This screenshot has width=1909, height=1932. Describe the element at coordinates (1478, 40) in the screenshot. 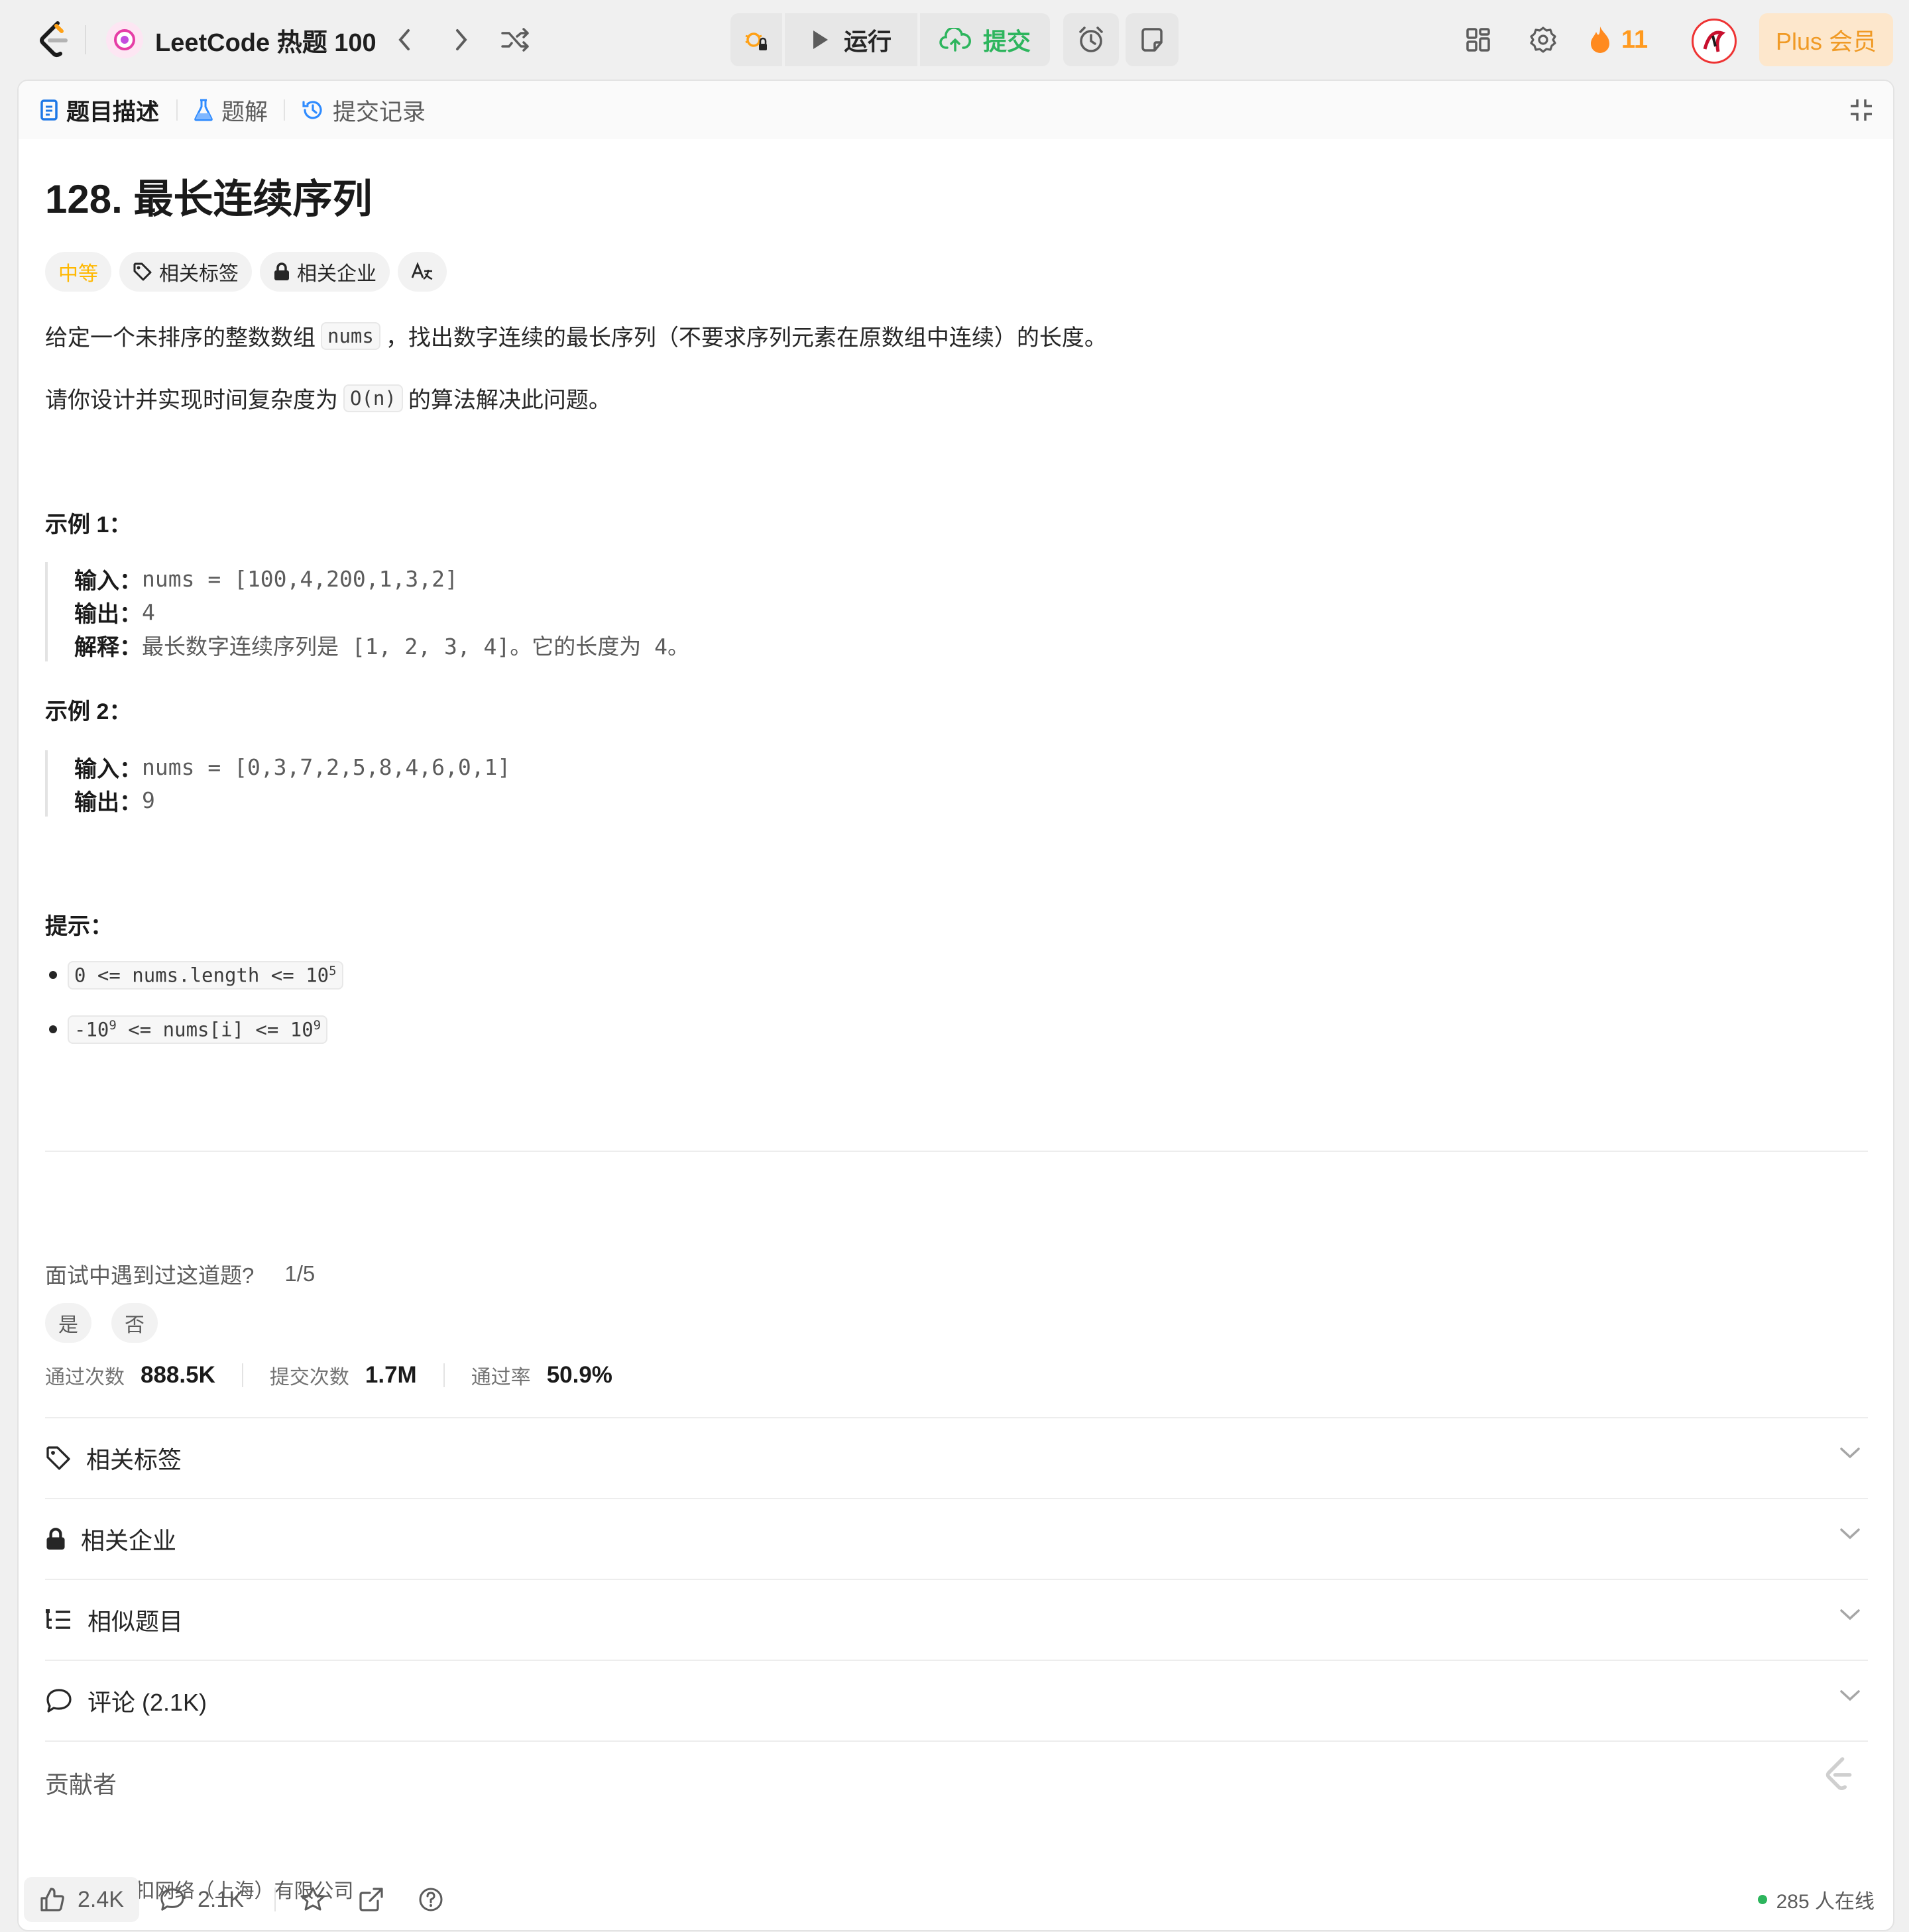

I see `layout-grid-icon` at that location.